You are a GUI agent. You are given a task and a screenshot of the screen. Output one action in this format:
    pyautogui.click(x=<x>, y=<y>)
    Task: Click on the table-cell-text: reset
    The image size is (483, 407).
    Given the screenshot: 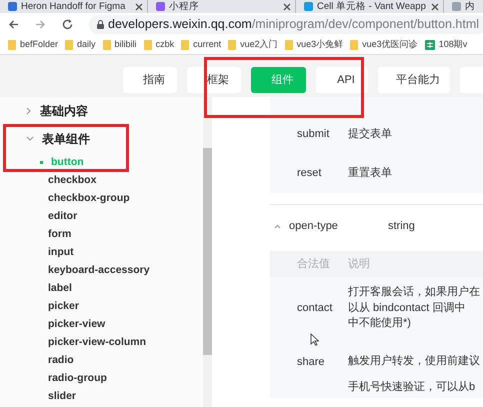 What is the action you would take?
    pyautogui.click(x=309, y=174)
    